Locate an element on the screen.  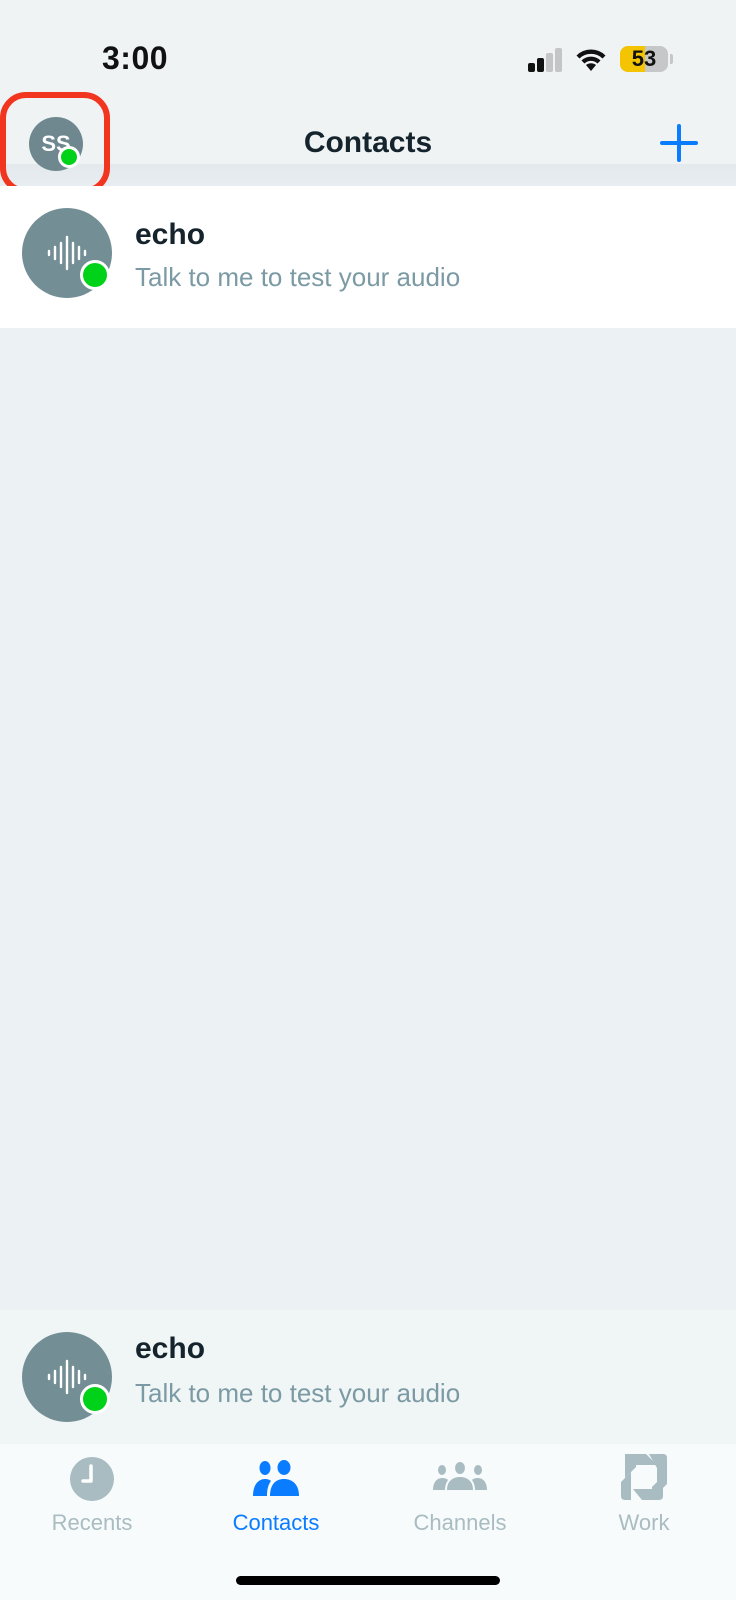
tab-recents: Recents is located at coordinates (92, 1499).